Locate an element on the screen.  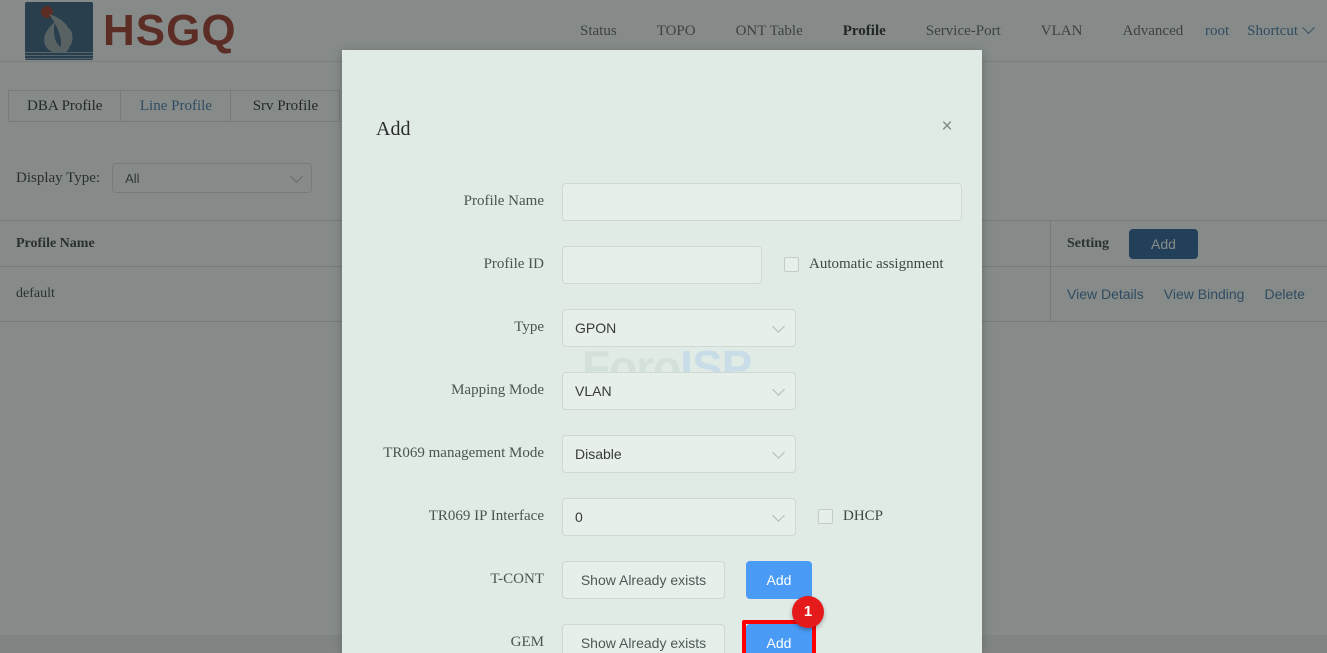
profile-id-input is located at coordinates (662, 264).